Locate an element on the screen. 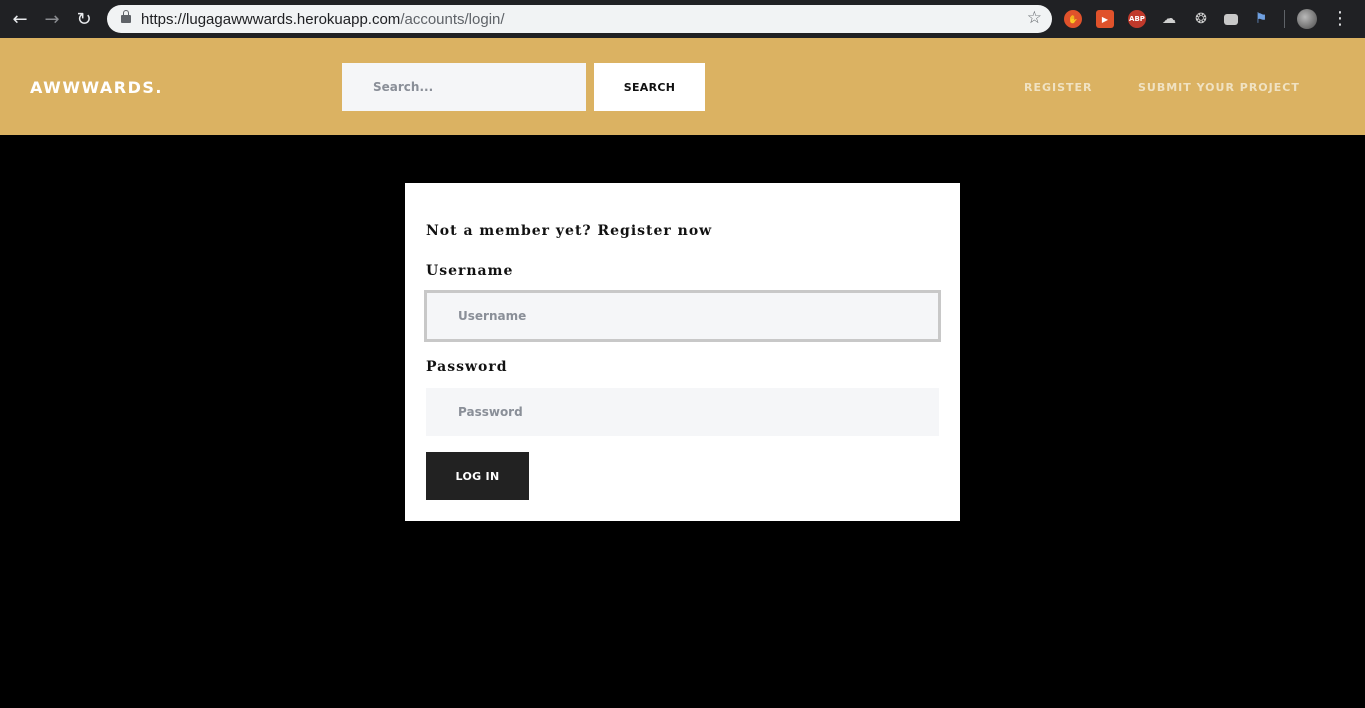 The width and height of the screenshot is (1365, 708). username-label: Username is located at coordinates (470, 271).